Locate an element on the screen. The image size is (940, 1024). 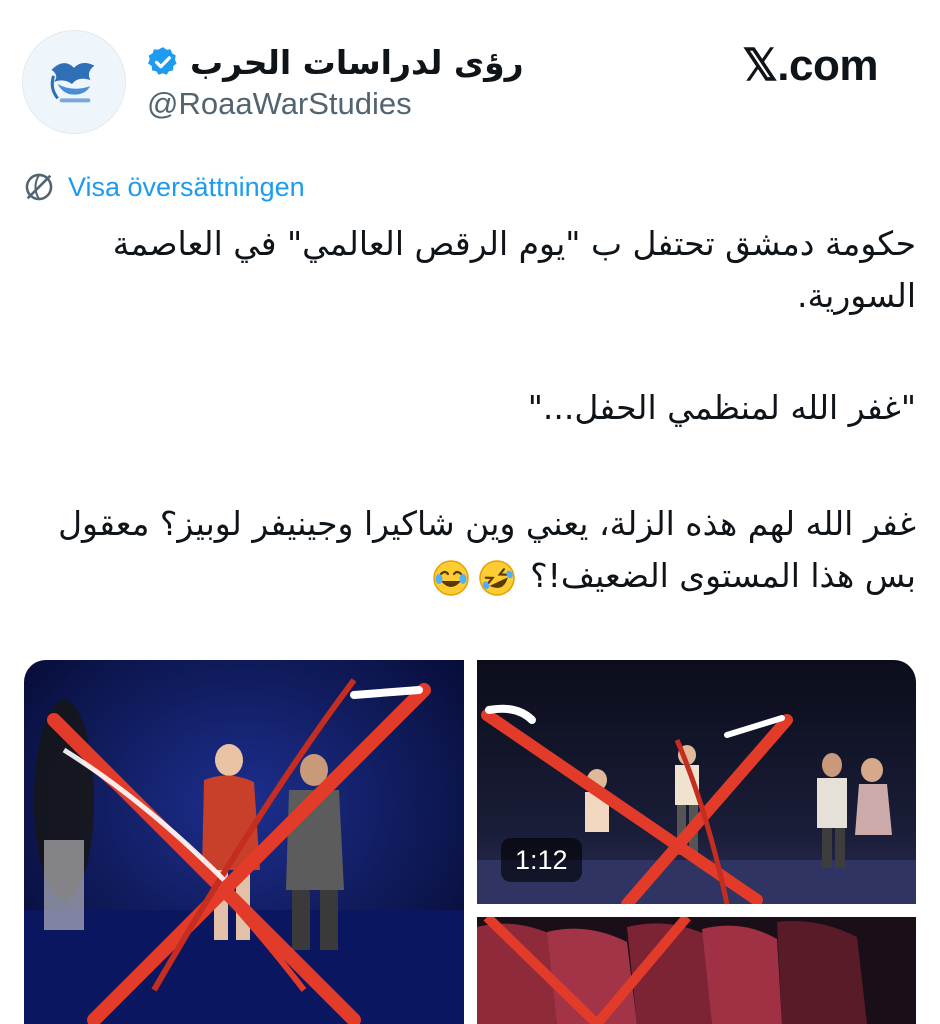
verified-badge-icon is located at coordinates (162, 61).